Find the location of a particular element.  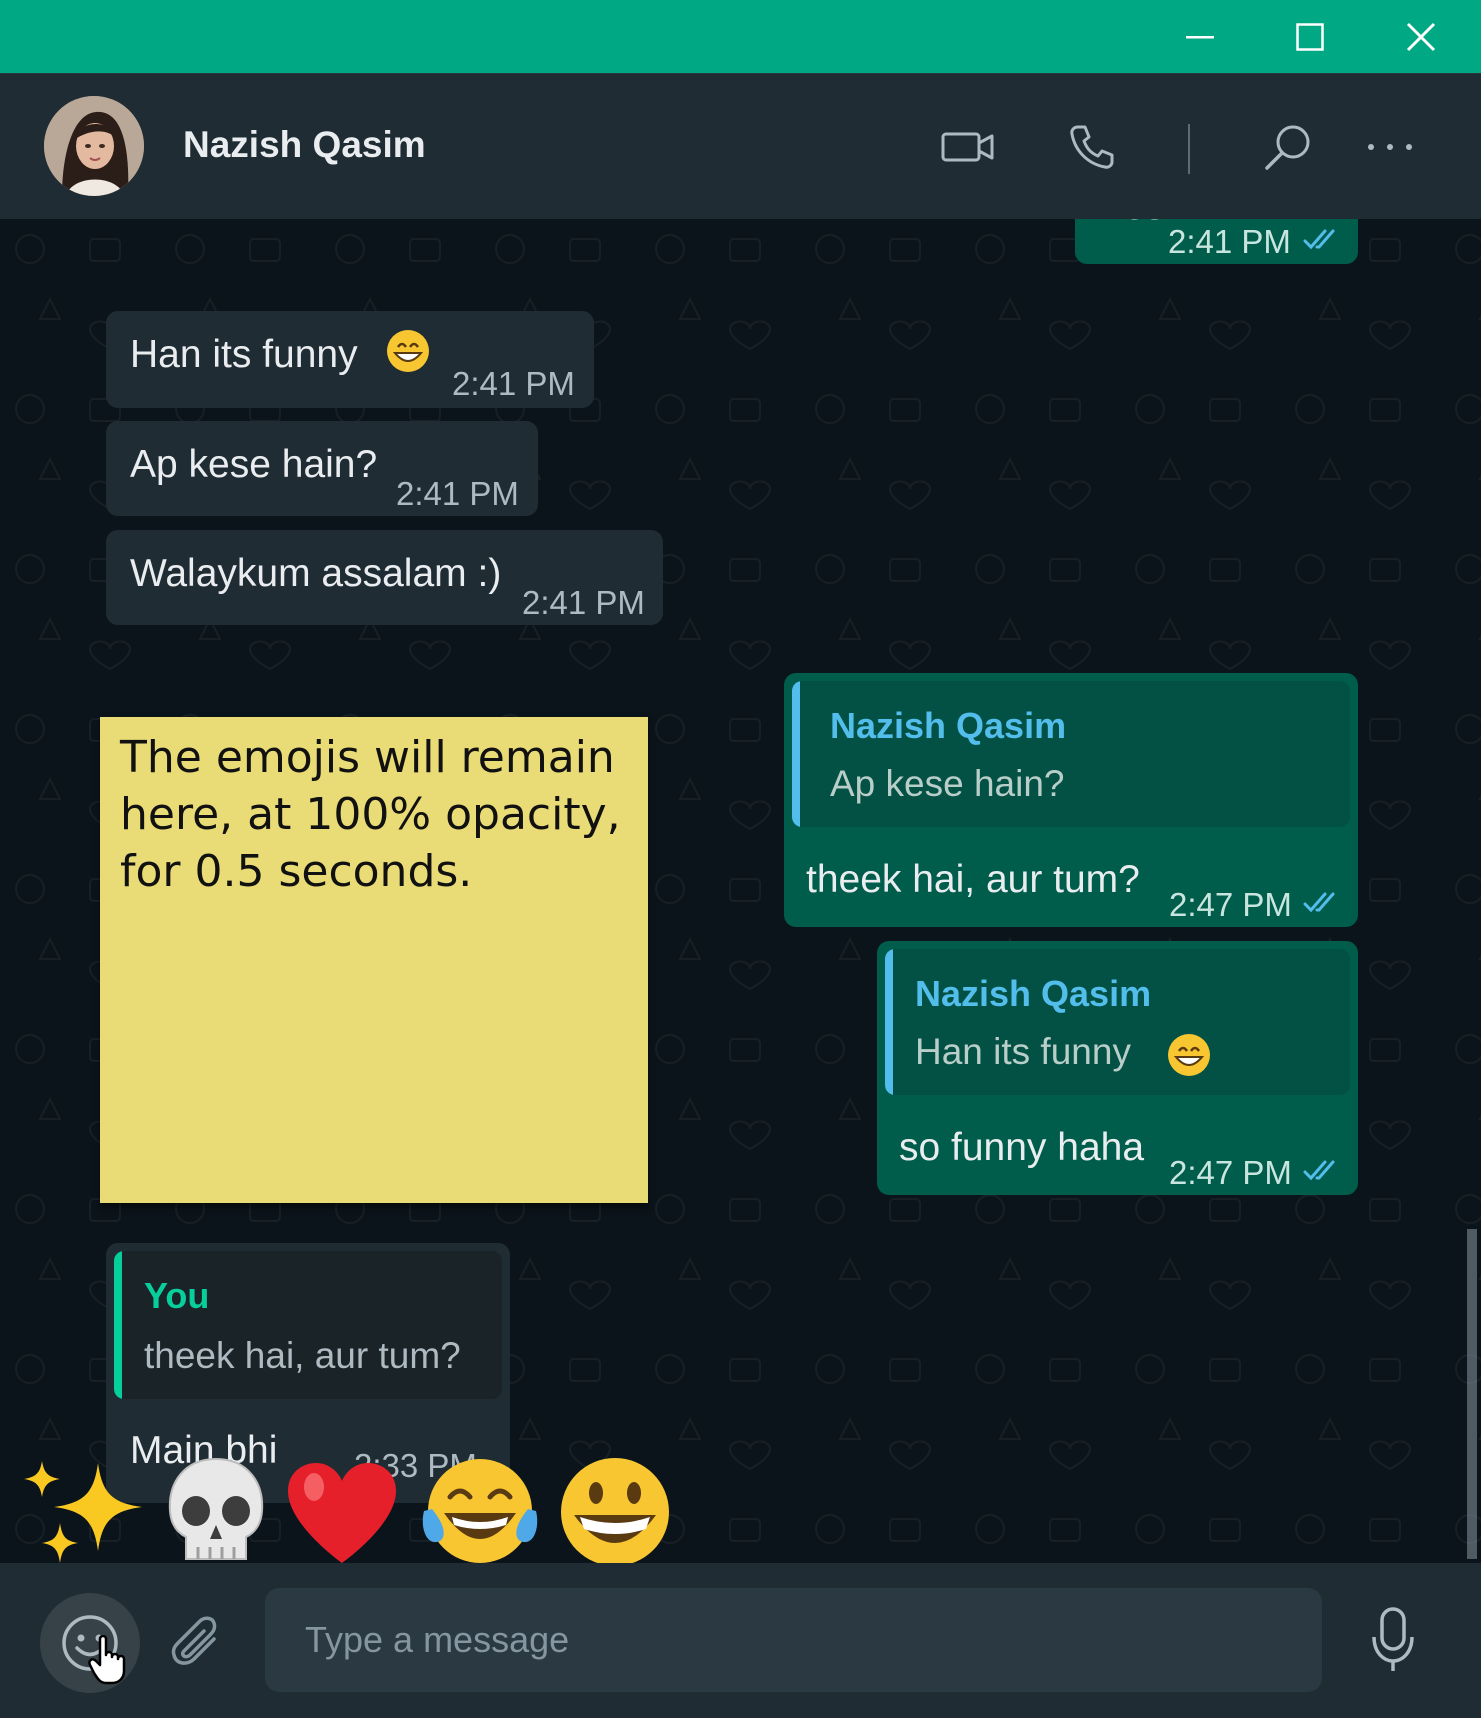

maximize-button is located at coordinates (1310, 36).